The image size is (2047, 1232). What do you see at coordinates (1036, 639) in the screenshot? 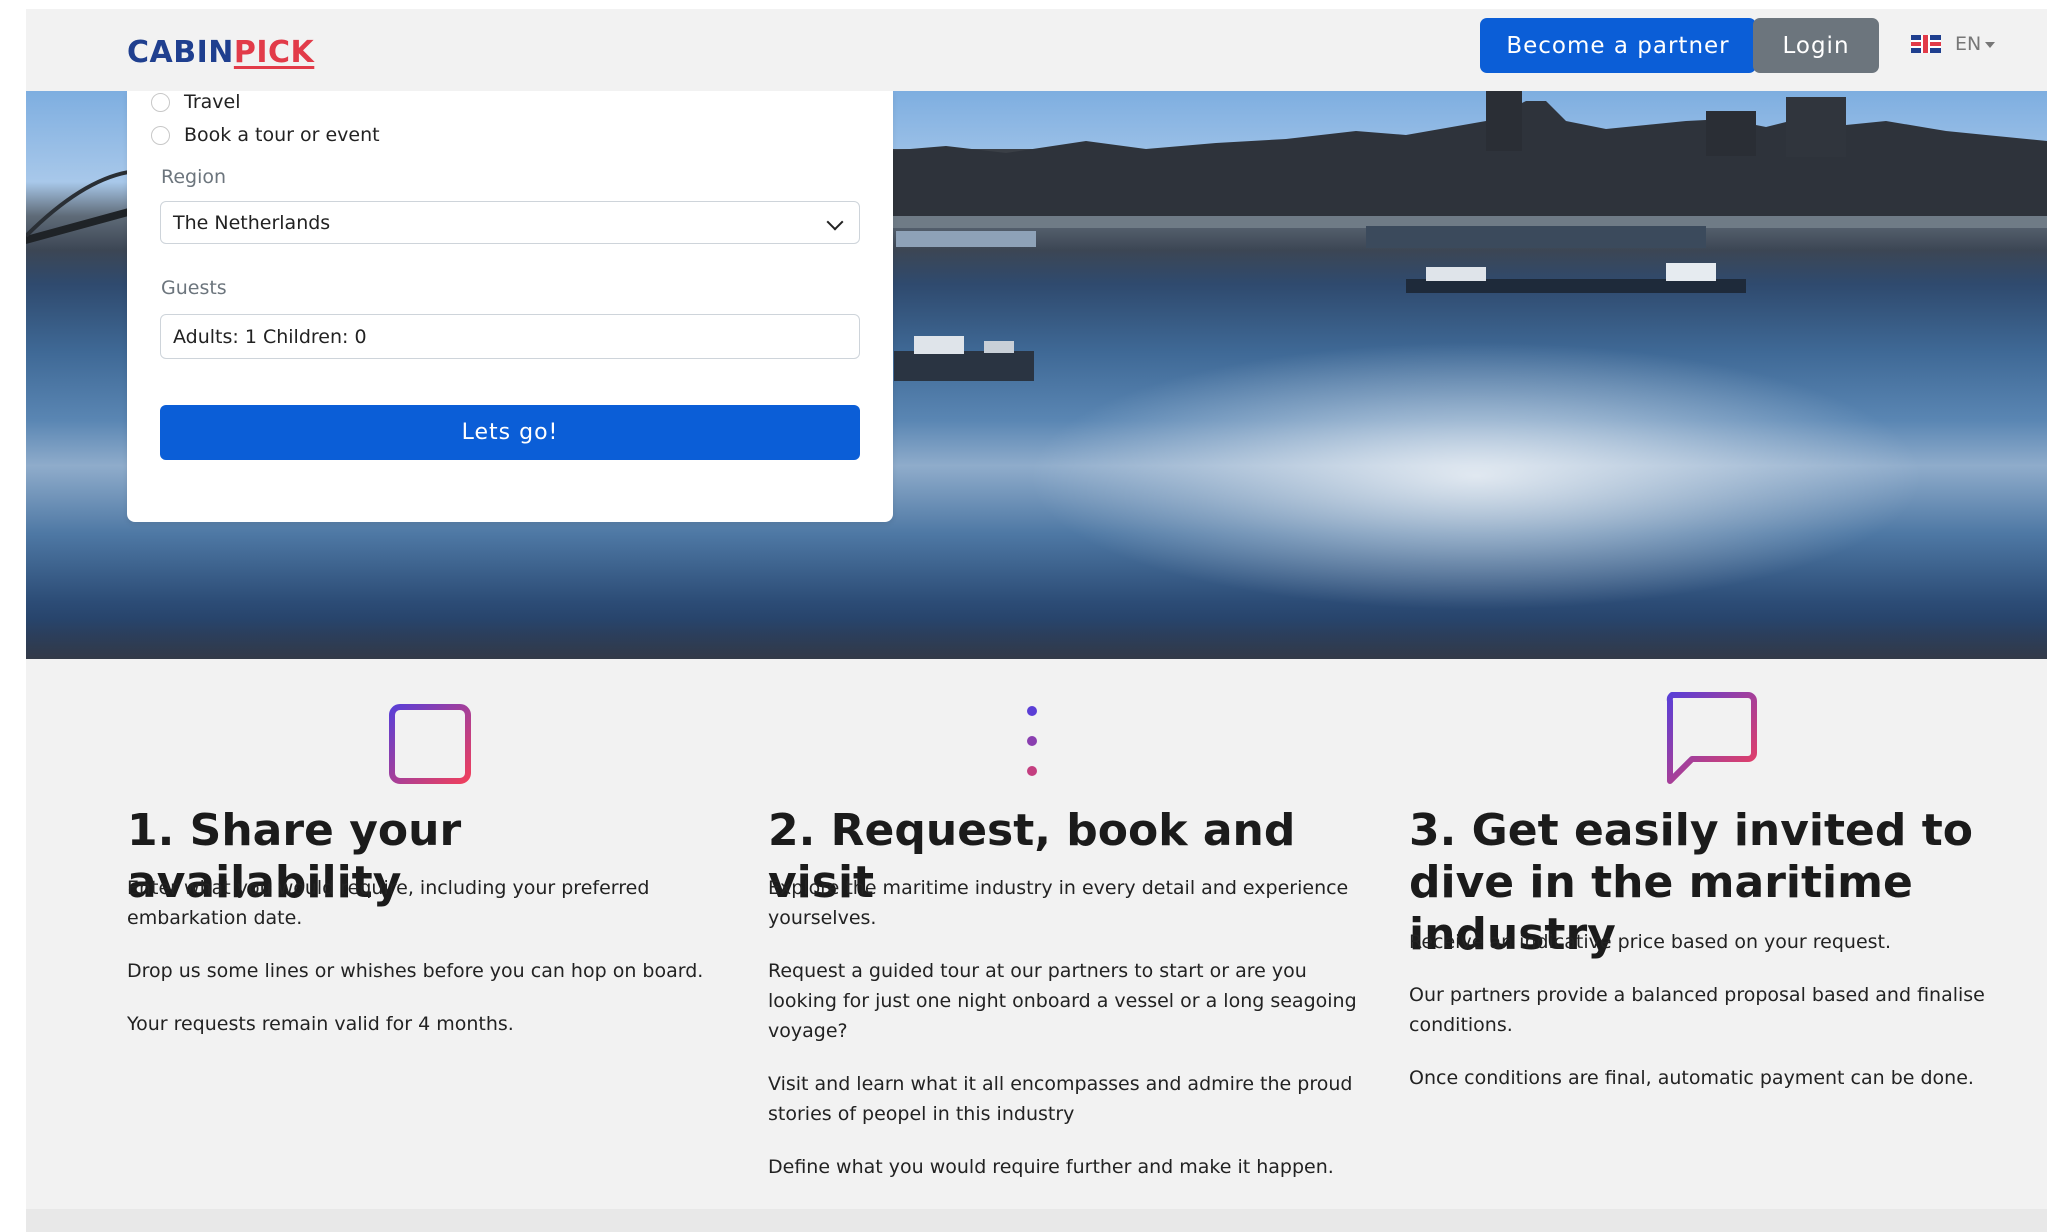
I see `shore` at bounding box center [1036, 639].